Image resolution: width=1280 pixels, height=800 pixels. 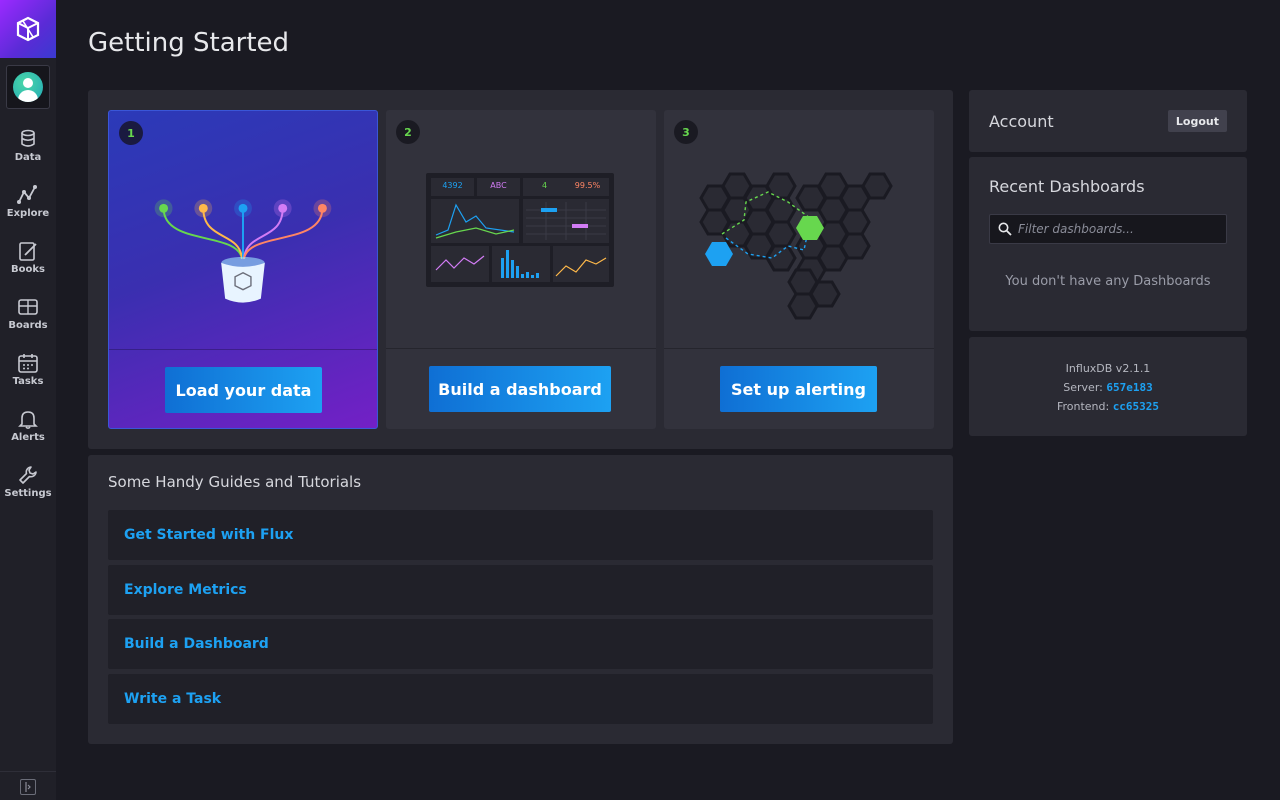 What do you see at coordinates (686, 132) in the screenshot?
I see `step-number: 3` at bounding box center [686, 132].